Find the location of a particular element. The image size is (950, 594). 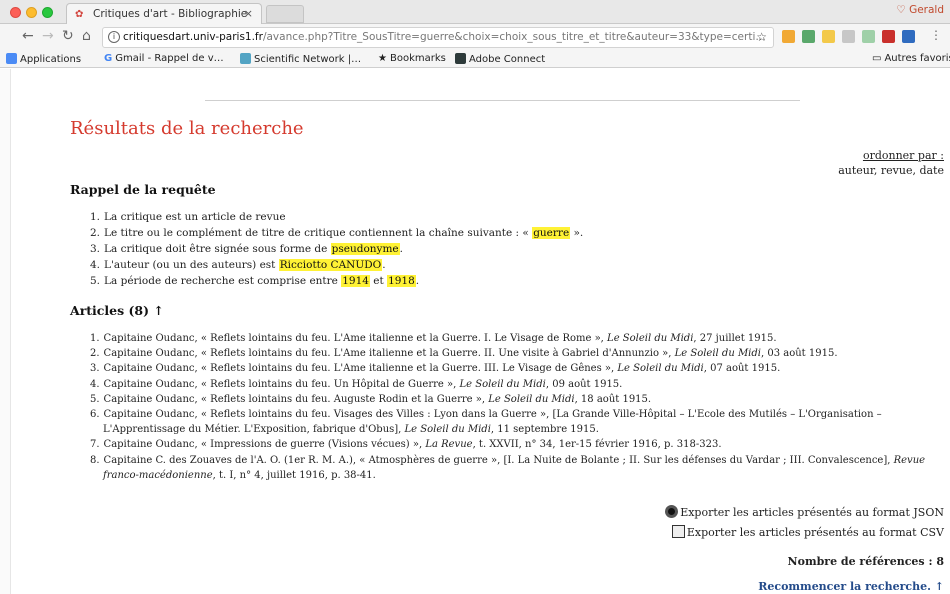

list-item: 1. La critique est un article de revue is located at coordinates (188, 217).